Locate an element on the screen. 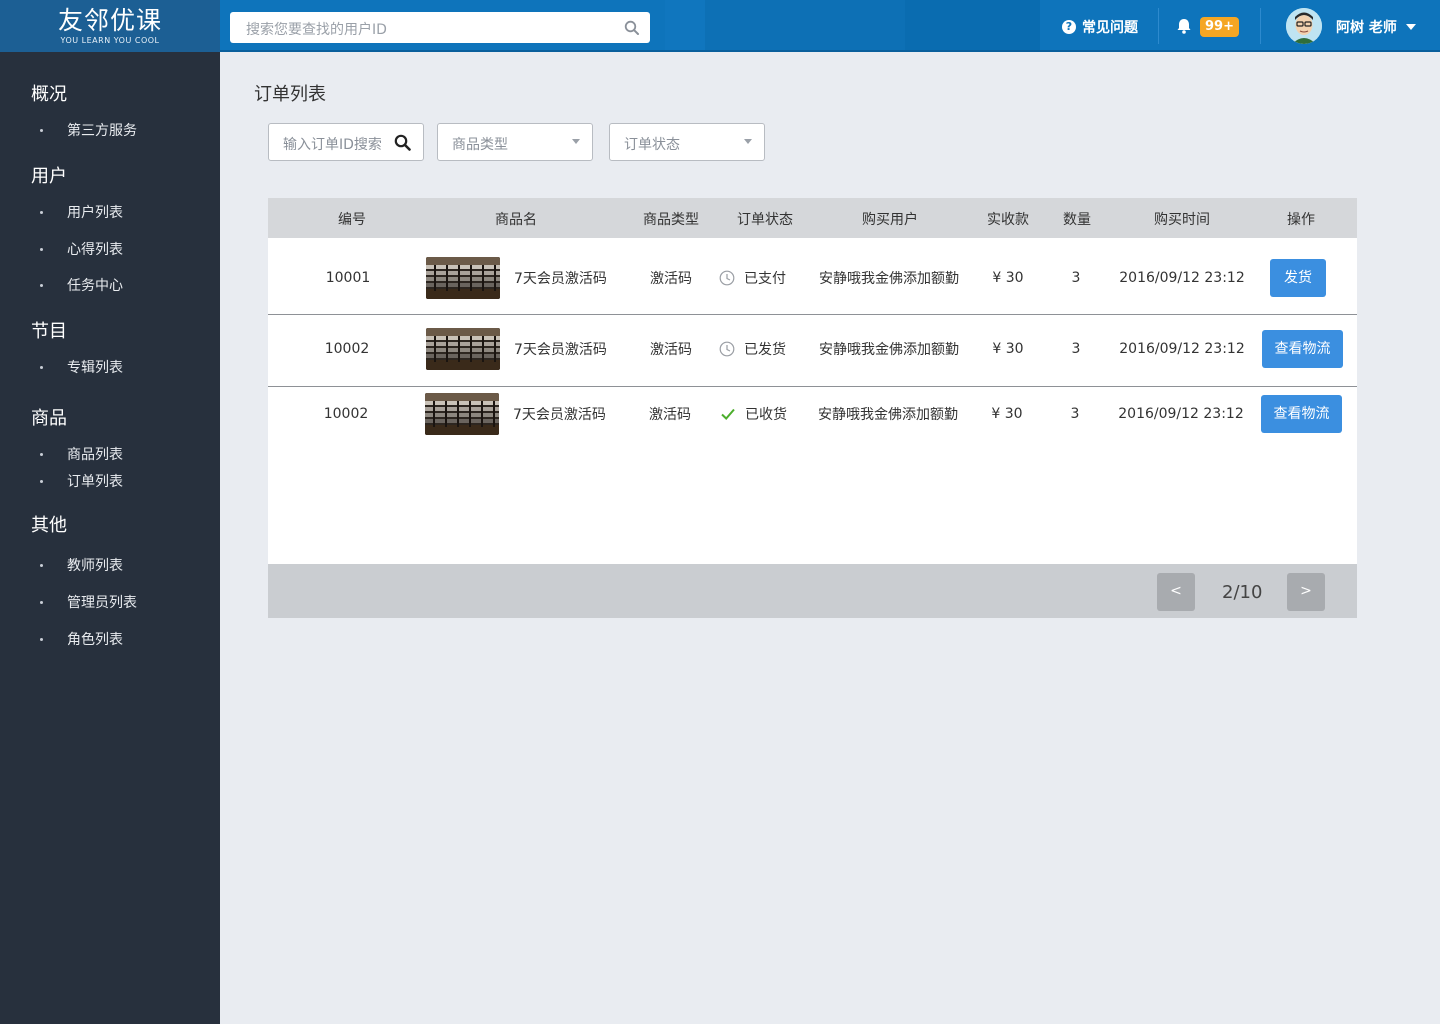 The width and height of the screenshot is (1440, 1024). sidebar-item-album-list: 专辑列表 is located at coordinates (81, 367).